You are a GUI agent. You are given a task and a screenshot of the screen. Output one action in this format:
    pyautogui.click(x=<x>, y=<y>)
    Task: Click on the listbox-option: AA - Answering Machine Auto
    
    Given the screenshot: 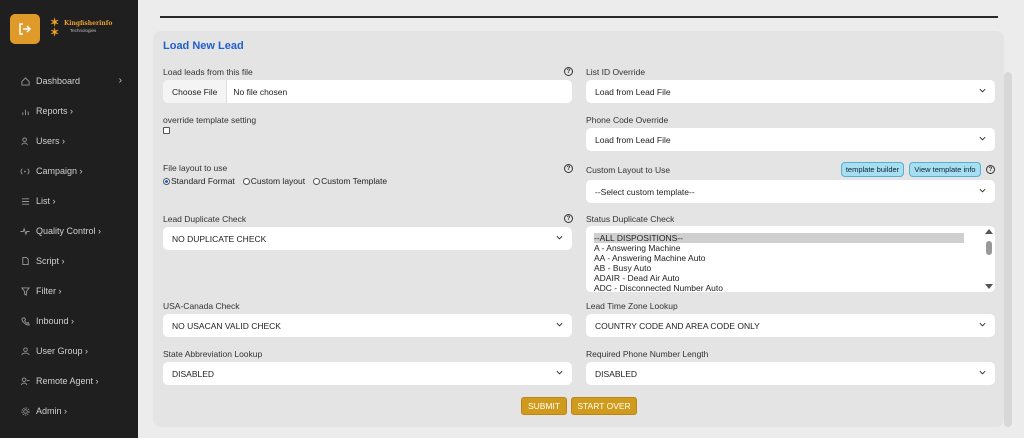 What is the action you would take?
    pyautogui.click(x=779, y=258)
    